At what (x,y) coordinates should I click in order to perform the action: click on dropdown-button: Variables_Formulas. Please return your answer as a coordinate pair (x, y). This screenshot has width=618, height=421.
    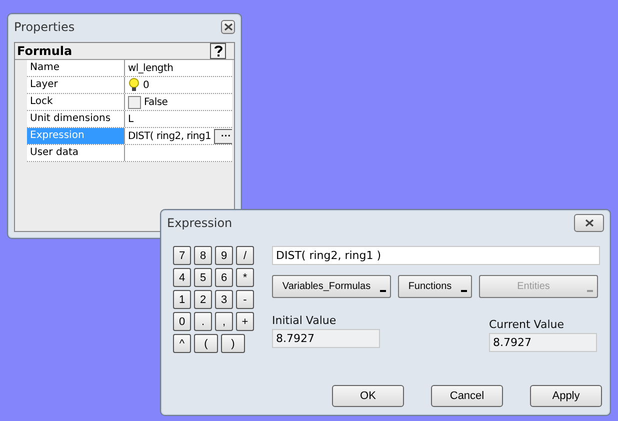
    Looking at the image, I should click on (331, 286).